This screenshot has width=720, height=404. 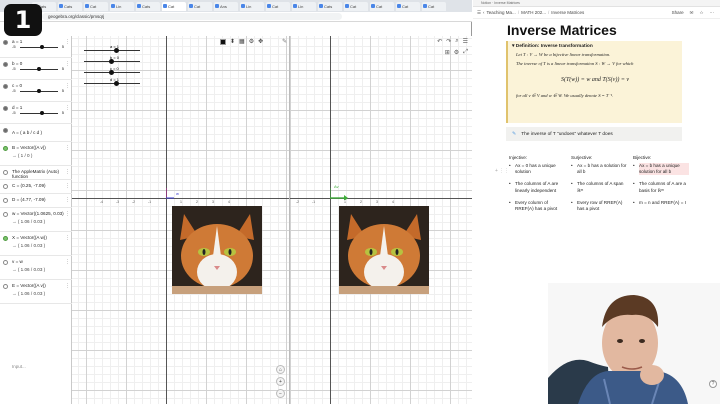 What do you see at coordinates (36, 292) in the screenshot?
I see `algebra-row: E = Vector((A v)) → ( 1.06 / 0.03 ) ⋮` at bounding box center [36, 292].